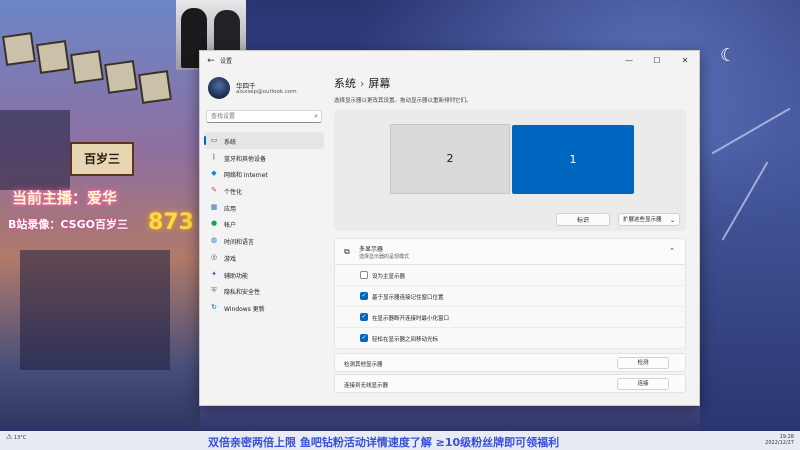  Describe the element at coordinates (214, 306) in the screenshot. I see `update-icon: ↻` at that location.